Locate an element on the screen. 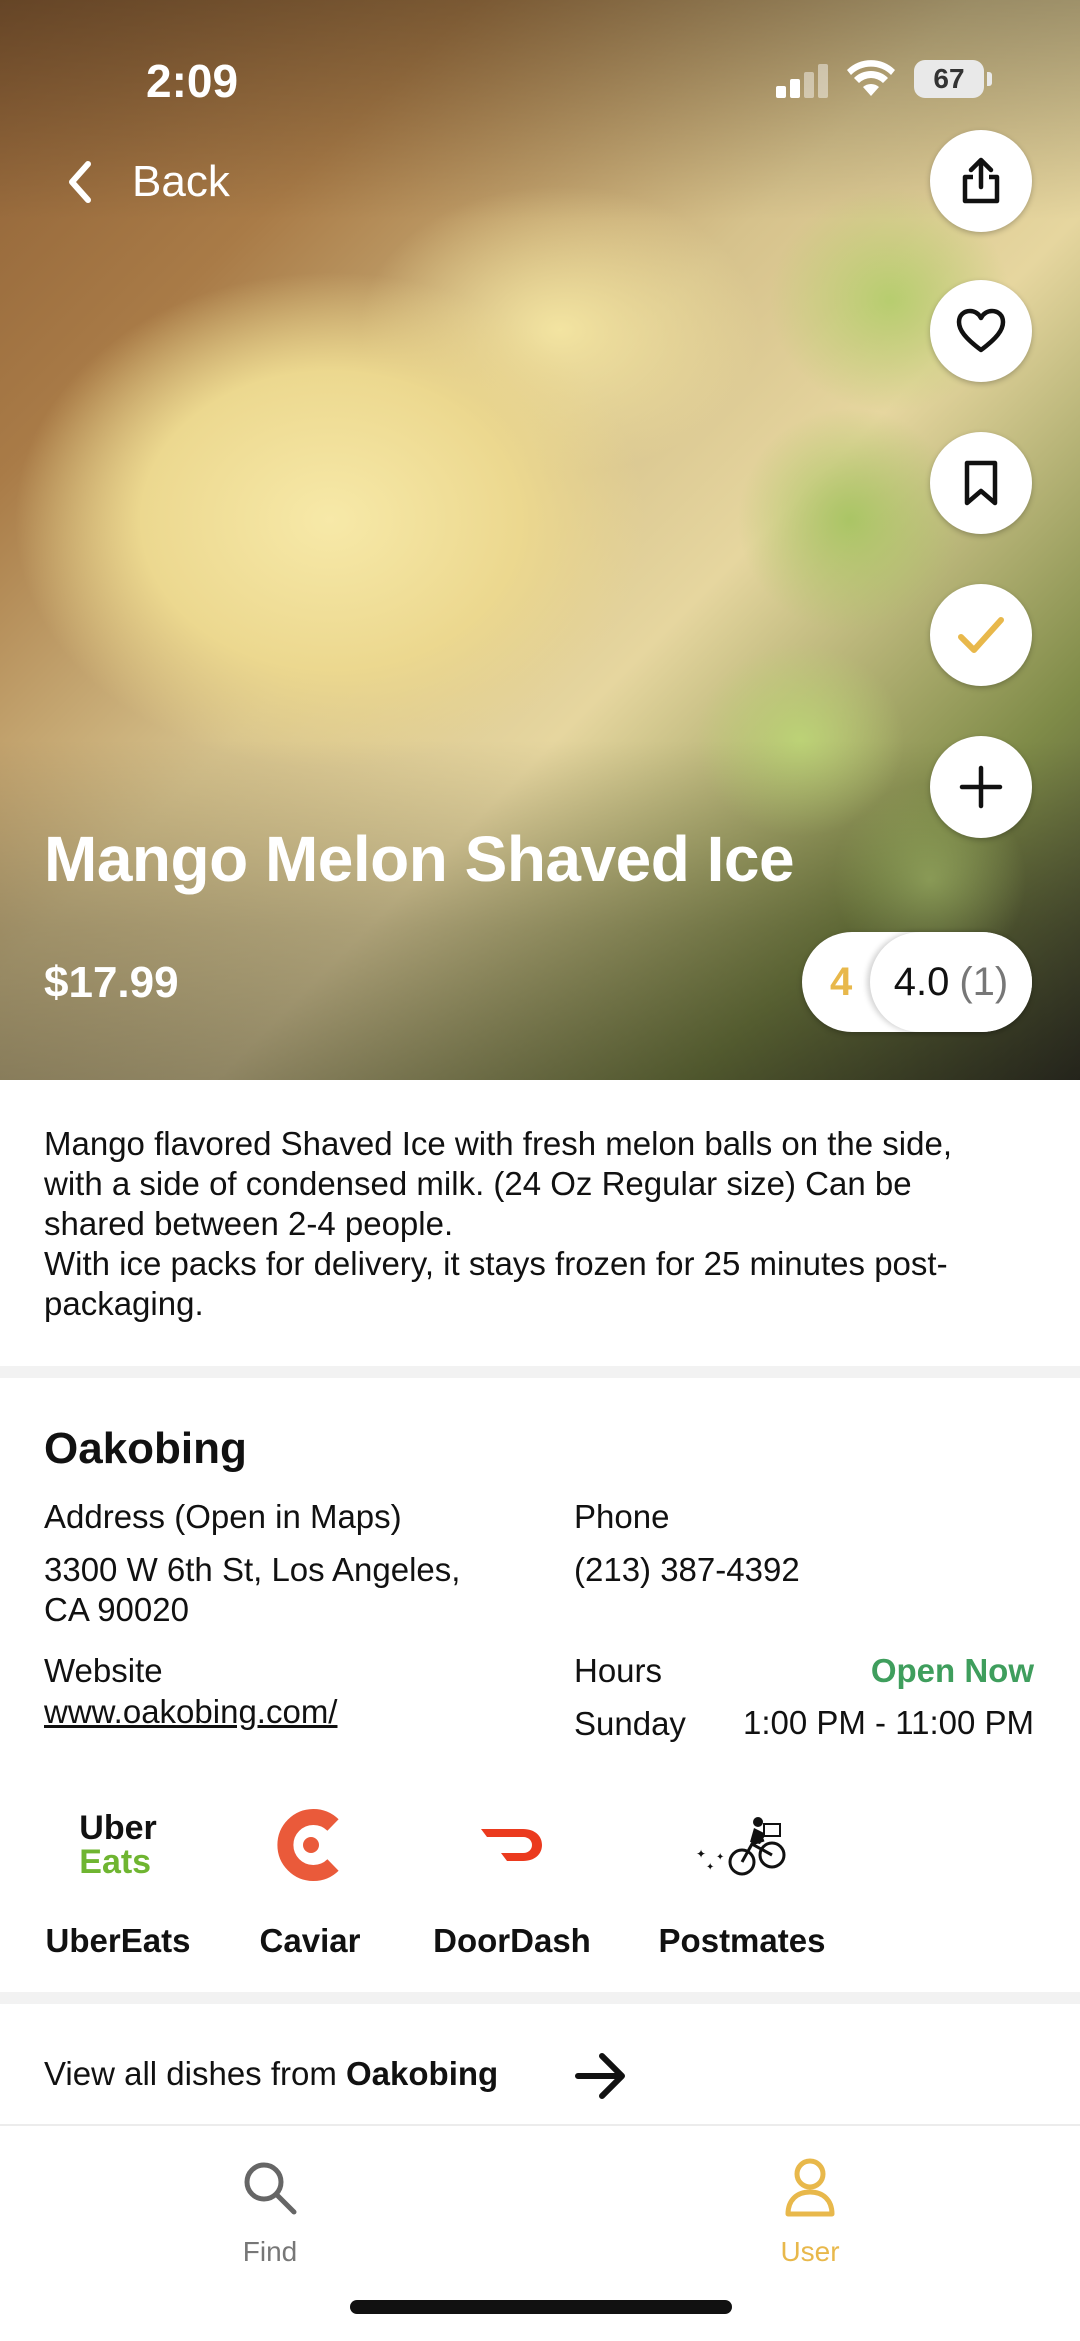 The height and width of the screenshot is (2341, 1080). delivery-caviar: Caviar is located at coordinates (310, 1880).